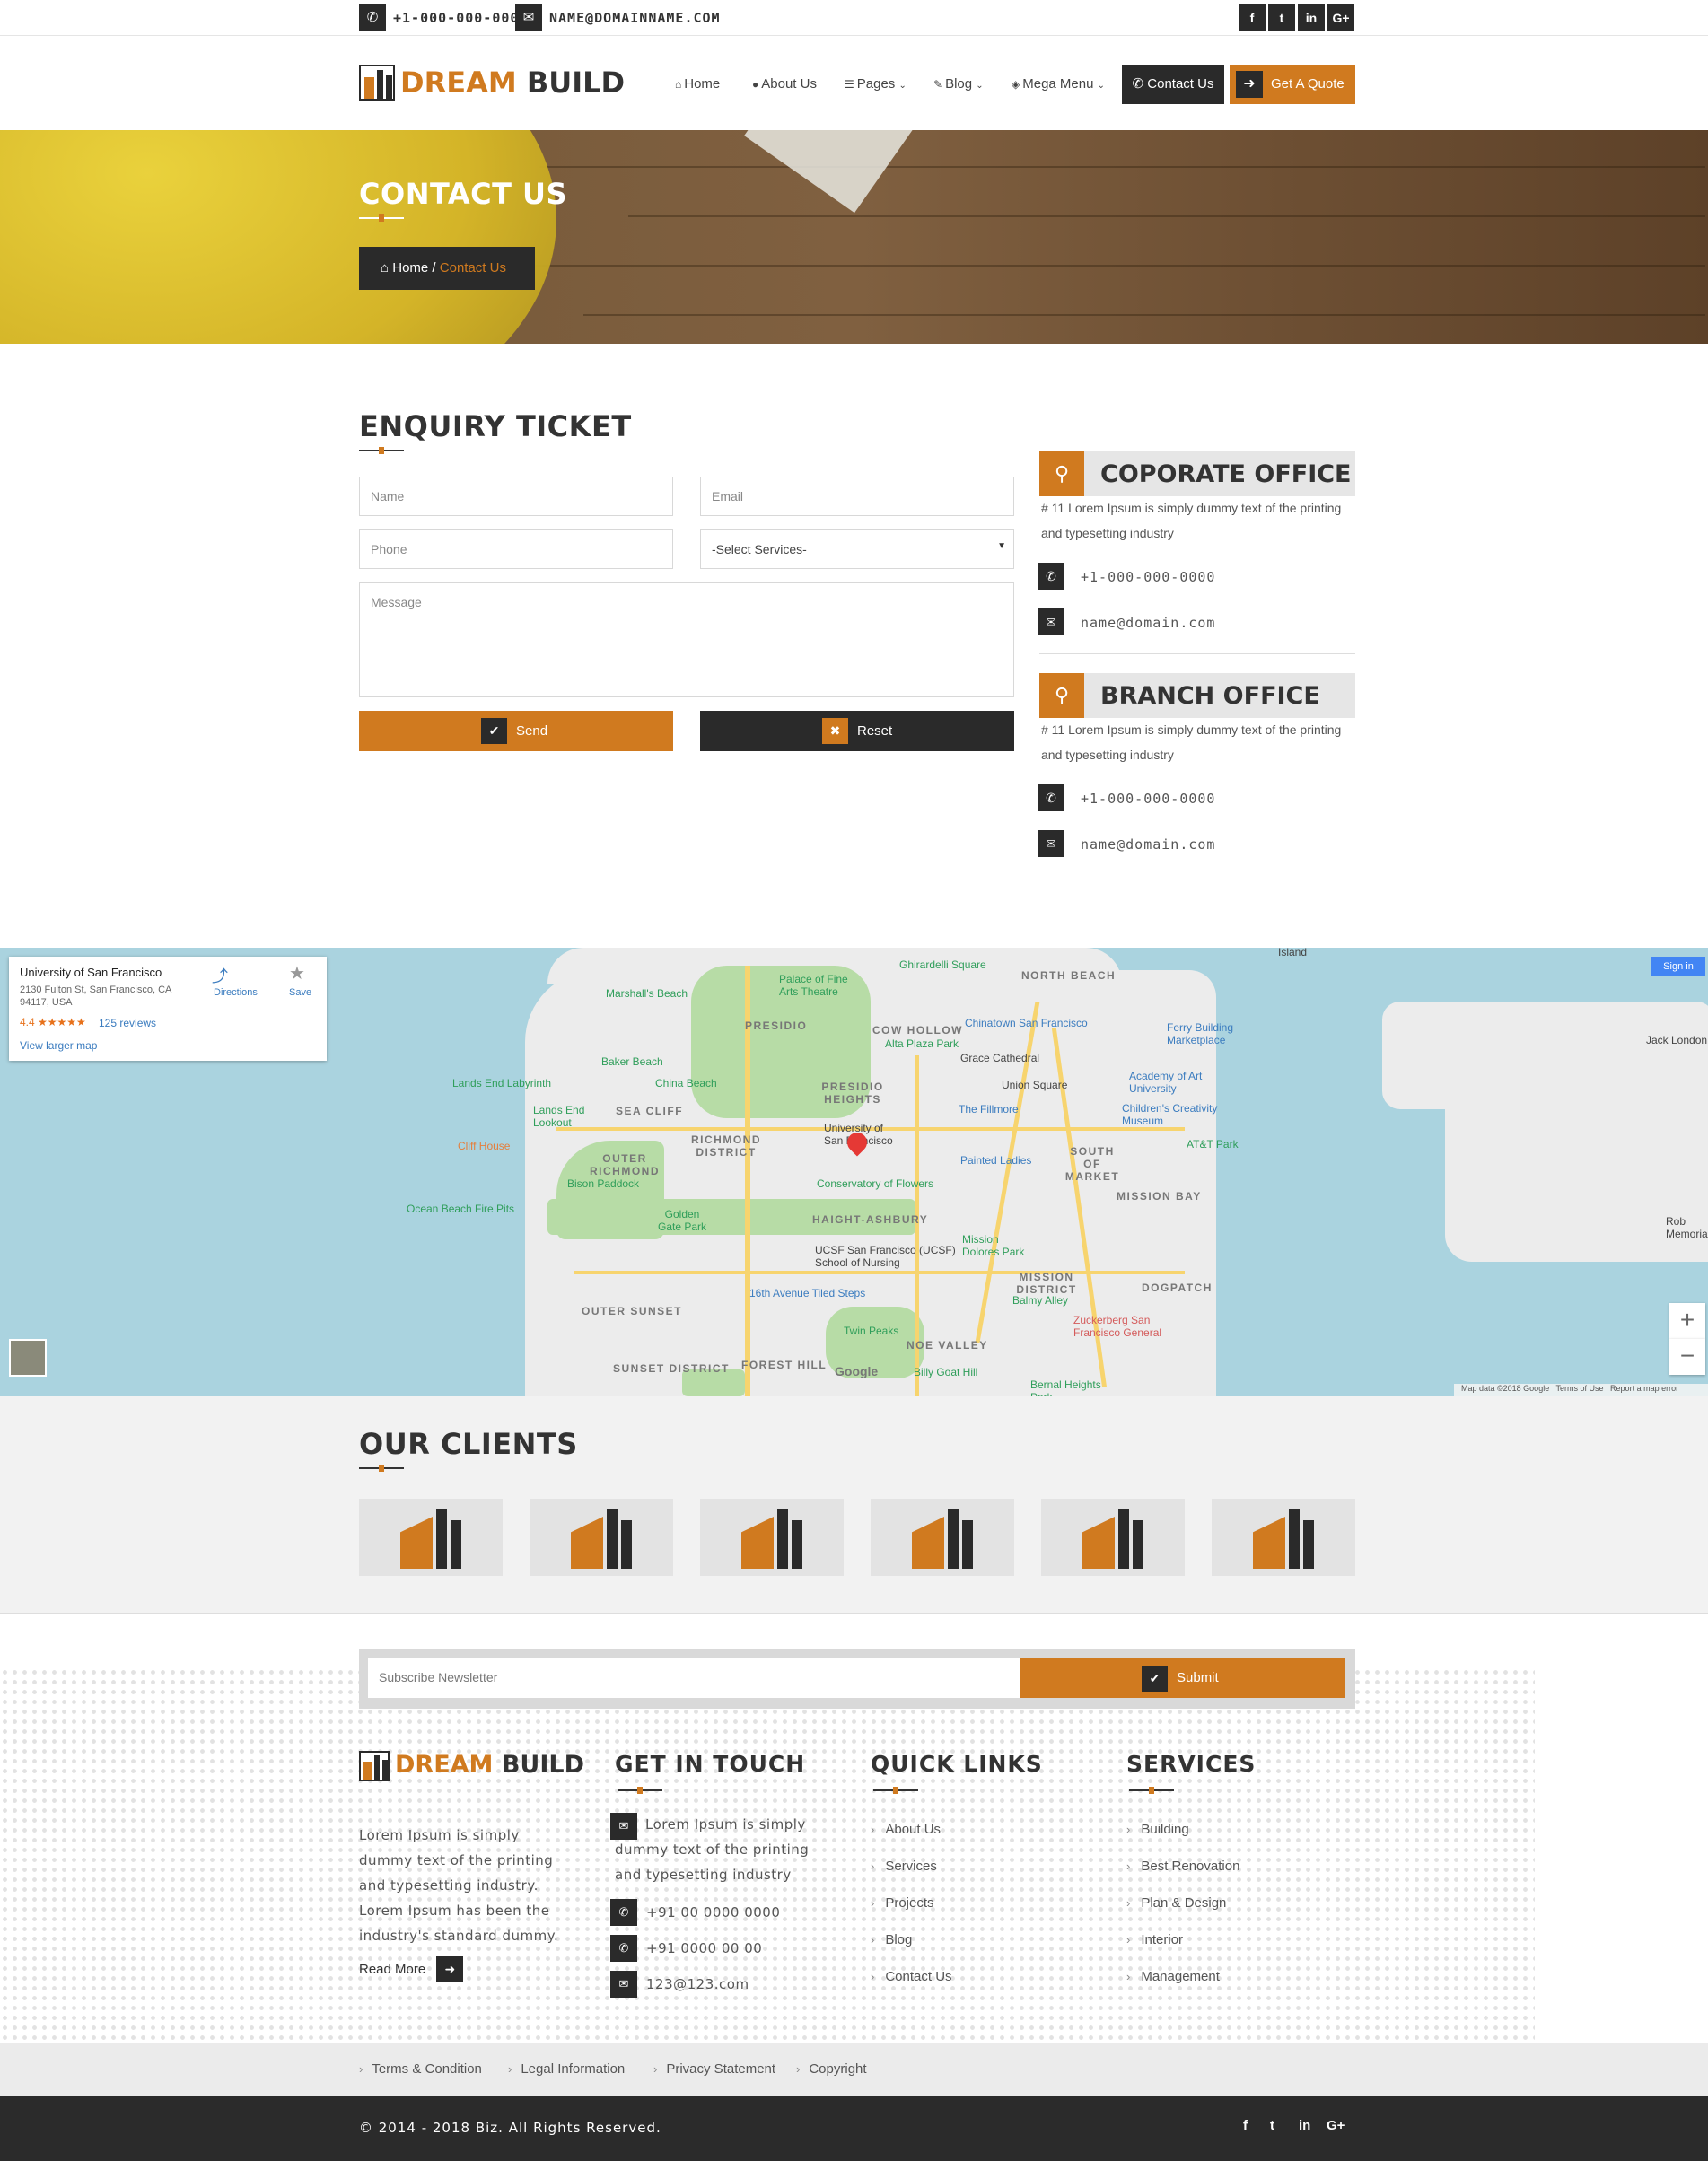 The height and width of the screenshot is (2161, 1708). Describe the element at coordinates (516, 731) in the screenshot. I see `send-button: ✔ Send` at that location.